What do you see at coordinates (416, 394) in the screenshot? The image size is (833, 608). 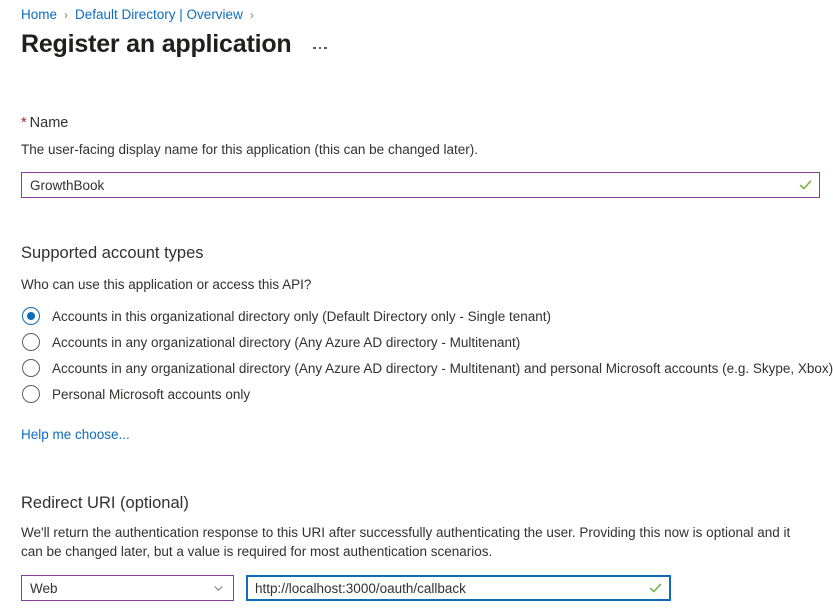 I see `radio-personal-only: Personal Microsoft accounts only` at bounding box center [416, 394].